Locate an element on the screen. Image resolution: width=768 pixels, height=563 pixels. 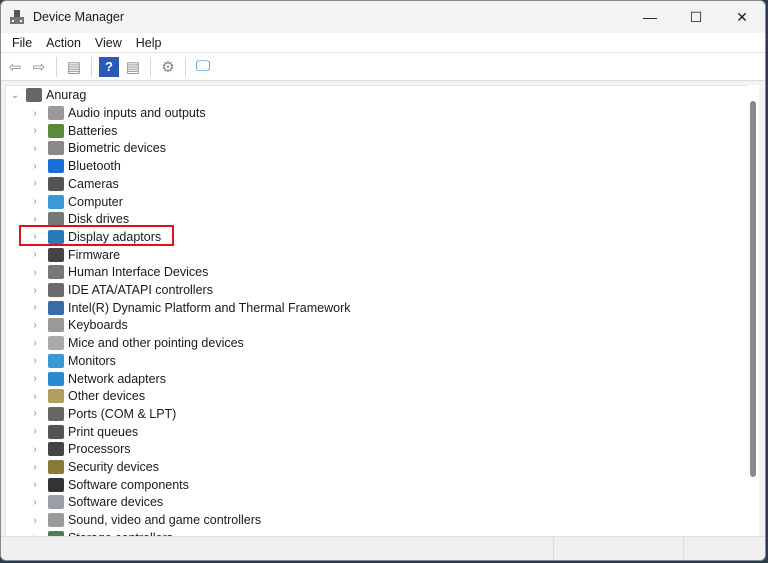
tree-item: › Cameras is located at coordinates (73, 184).